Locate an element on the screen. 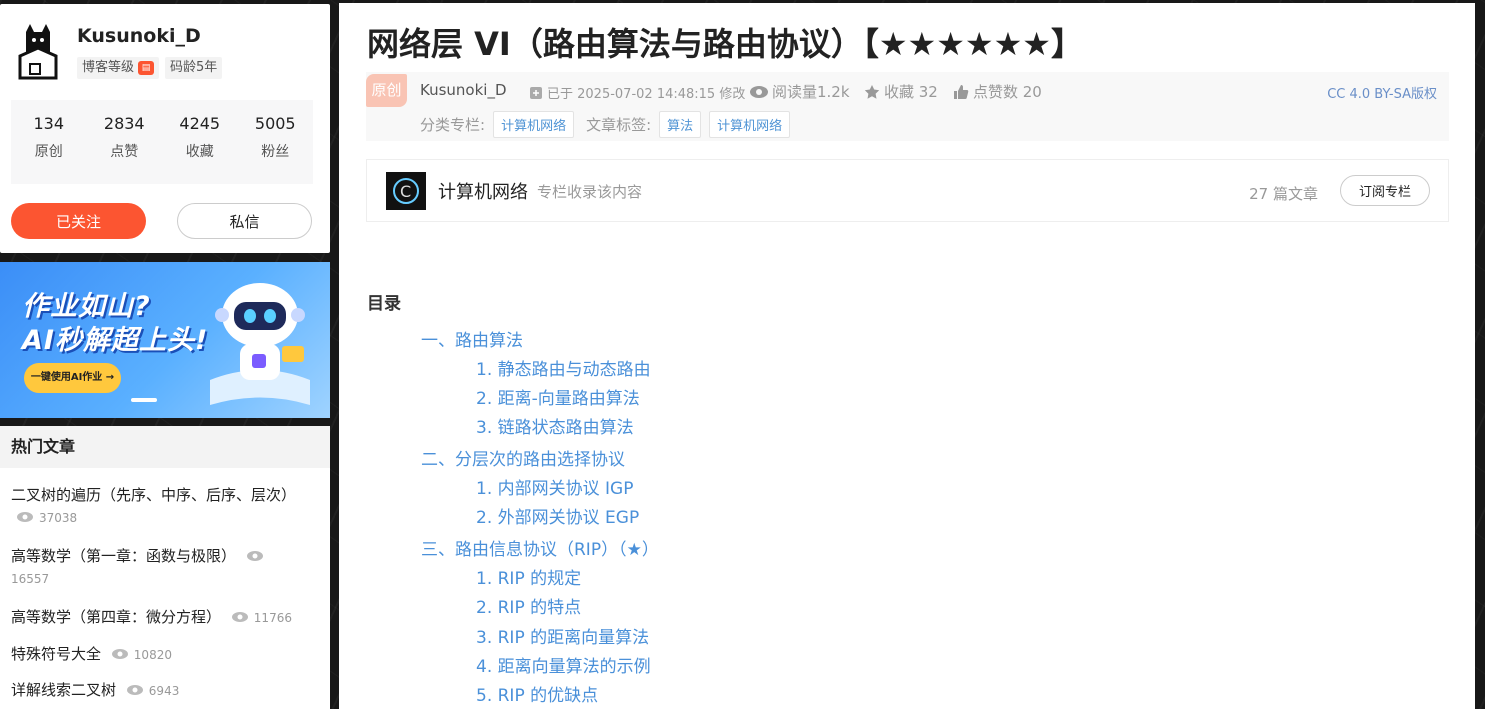 This screenshot has width=1485, height=709. article-favorites: 收藏 32 is located at coordinates (901, 91).